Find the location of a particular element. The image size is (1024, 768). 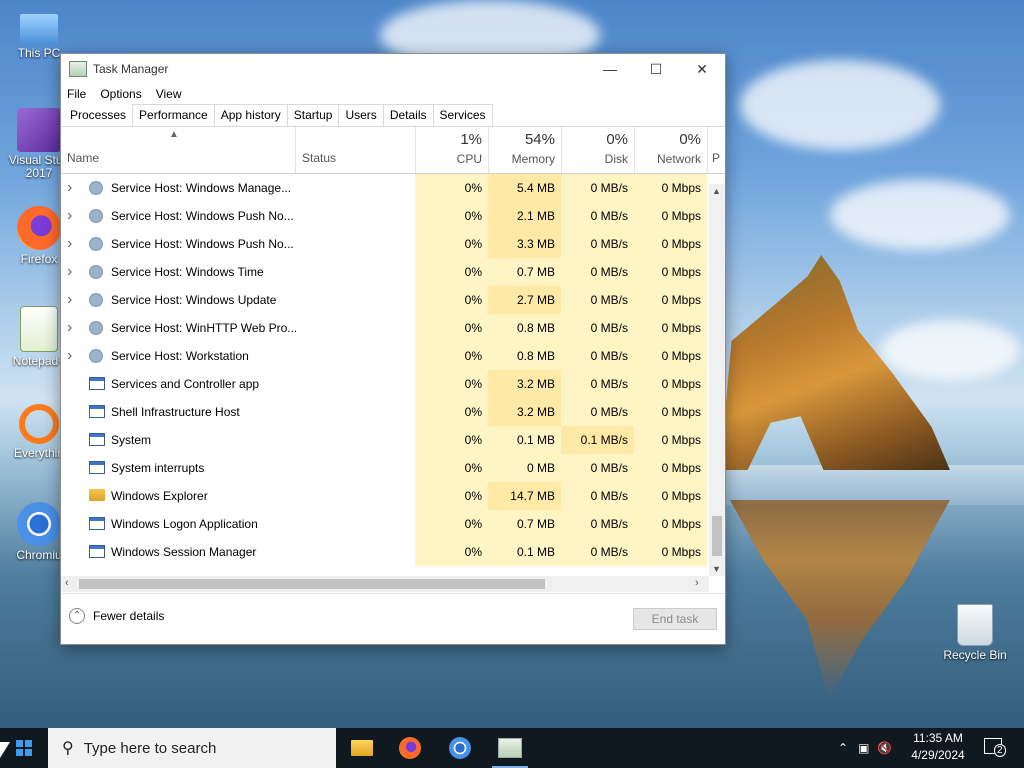

minimize-button: — is located at coordinates (610, 69).